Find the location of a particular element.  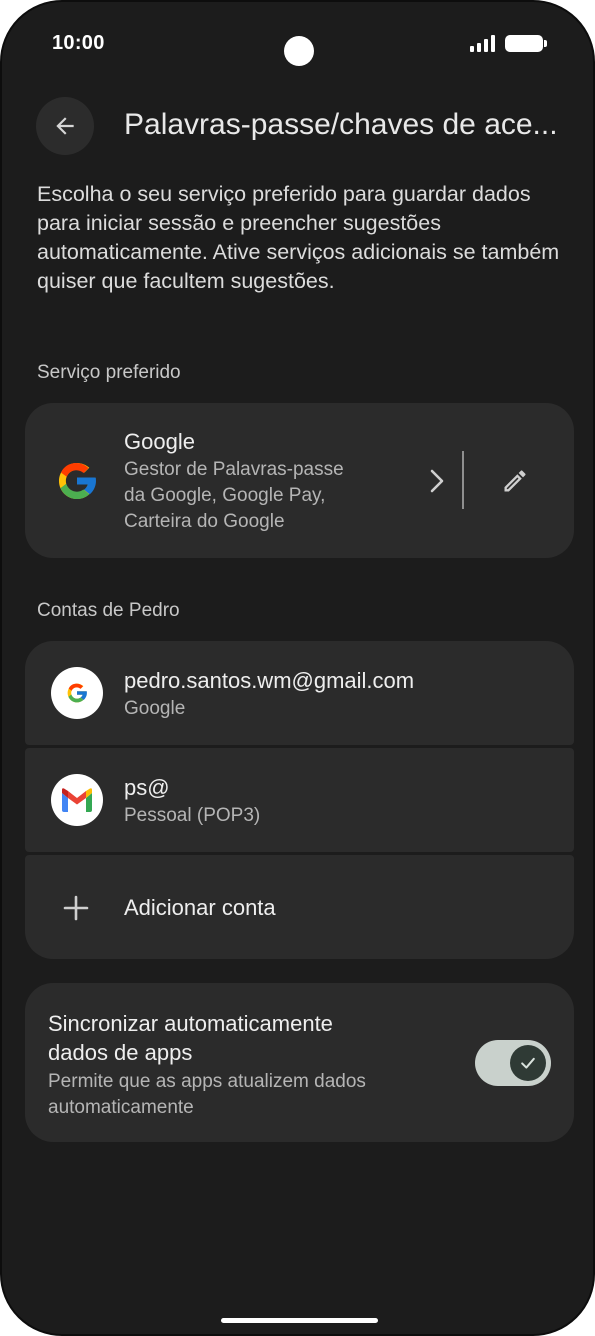

description-line: da Google, Google Pay, is located at coordinates (225, 495).